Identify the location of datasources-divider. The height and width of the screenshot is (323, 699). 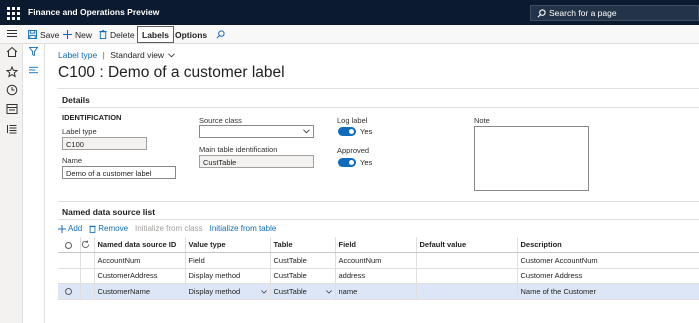
(378, 219).